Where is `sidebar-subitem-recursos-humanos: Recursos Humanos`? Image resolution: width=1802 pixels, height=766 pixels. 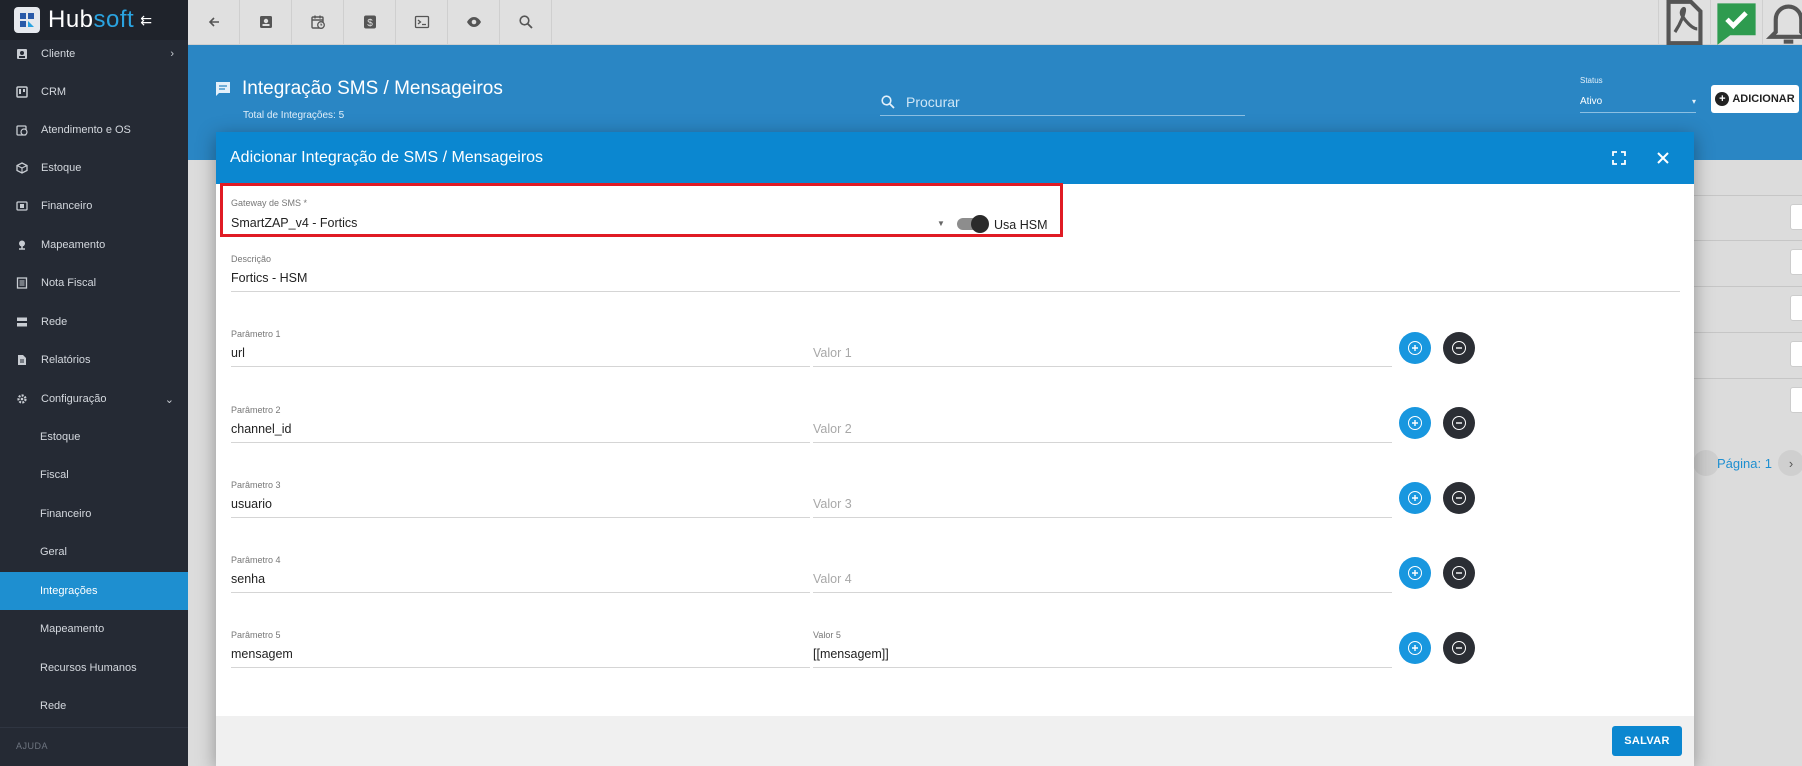
sidebar-subitem-recursos-humanos: Recursos Humanos is located at coordinates (94, 668).